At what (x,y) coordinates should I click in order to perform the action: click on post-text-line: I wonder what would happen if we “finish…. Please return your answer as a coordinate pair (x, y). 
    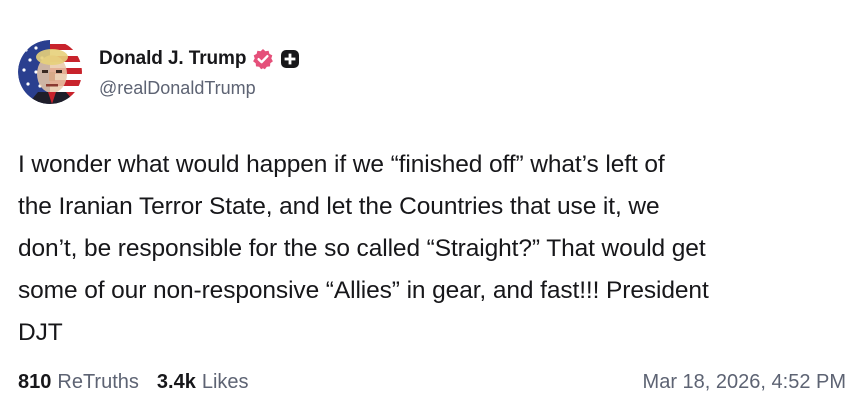
    Looking at the image, I should click on (341, 164).